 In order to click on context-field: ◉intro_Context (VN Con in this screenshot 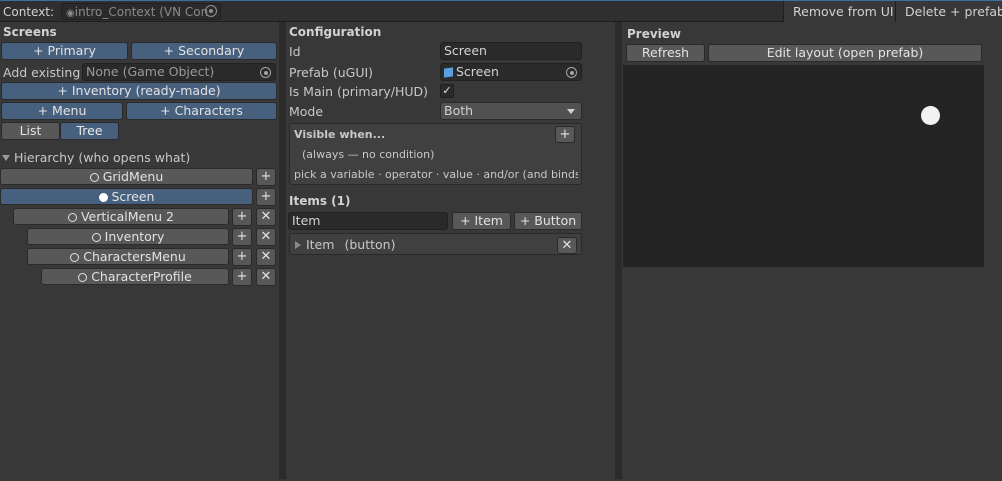, I will do `click(141, 11)`.